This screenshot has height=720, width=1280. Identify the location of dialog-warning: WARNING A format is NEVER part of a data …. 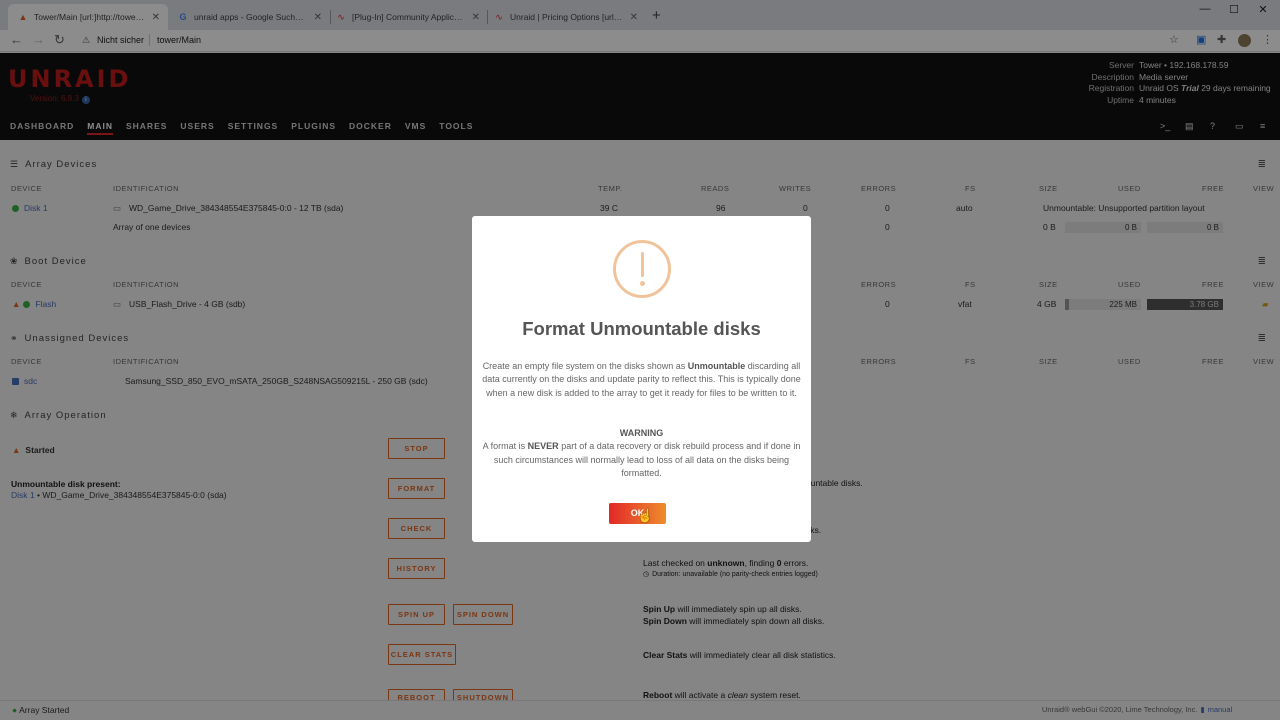
(641, 453).